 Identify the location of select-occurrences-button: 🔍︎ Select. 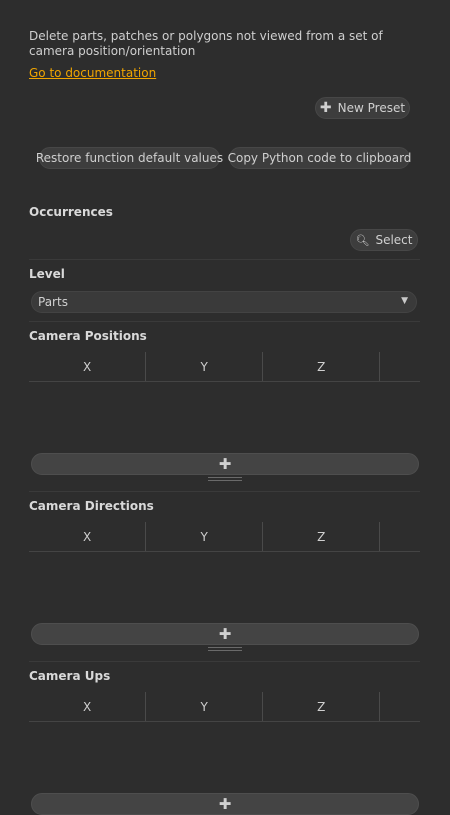
(384, 240).